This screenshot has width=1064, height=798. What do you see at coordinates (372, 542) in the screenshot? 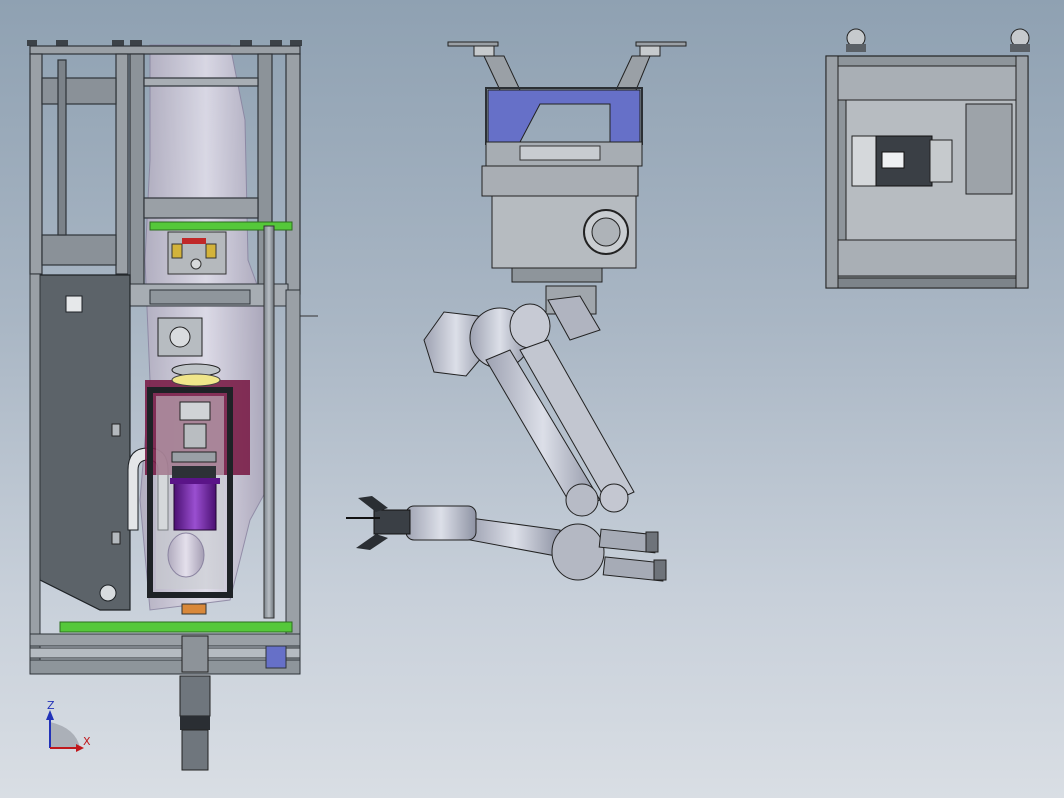
I see `gripper-jaw-lower` at bounding box center [372, 542].